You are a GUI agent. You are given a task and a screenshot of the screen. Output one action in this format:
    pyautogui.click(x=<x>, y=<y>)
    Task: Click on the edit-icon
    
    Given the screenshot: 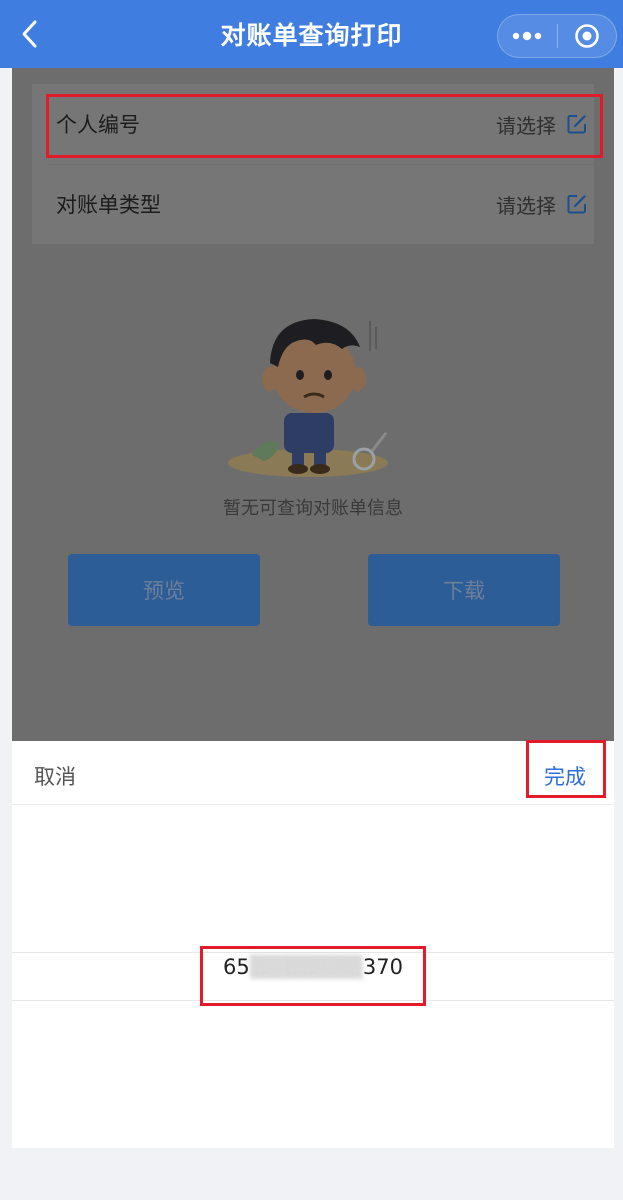 What is the action you would take?
    pyautogui.click(x=576, y=204)
    